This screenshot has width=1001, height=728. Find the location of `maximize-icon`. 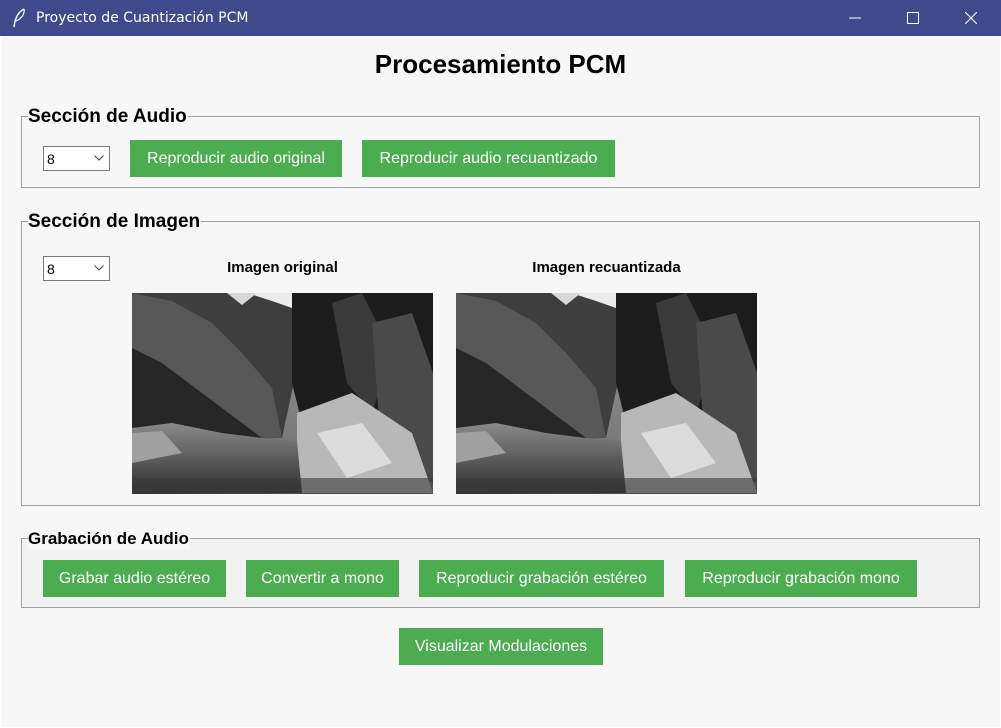

maximize-icon is located at coordinates (913, 18).